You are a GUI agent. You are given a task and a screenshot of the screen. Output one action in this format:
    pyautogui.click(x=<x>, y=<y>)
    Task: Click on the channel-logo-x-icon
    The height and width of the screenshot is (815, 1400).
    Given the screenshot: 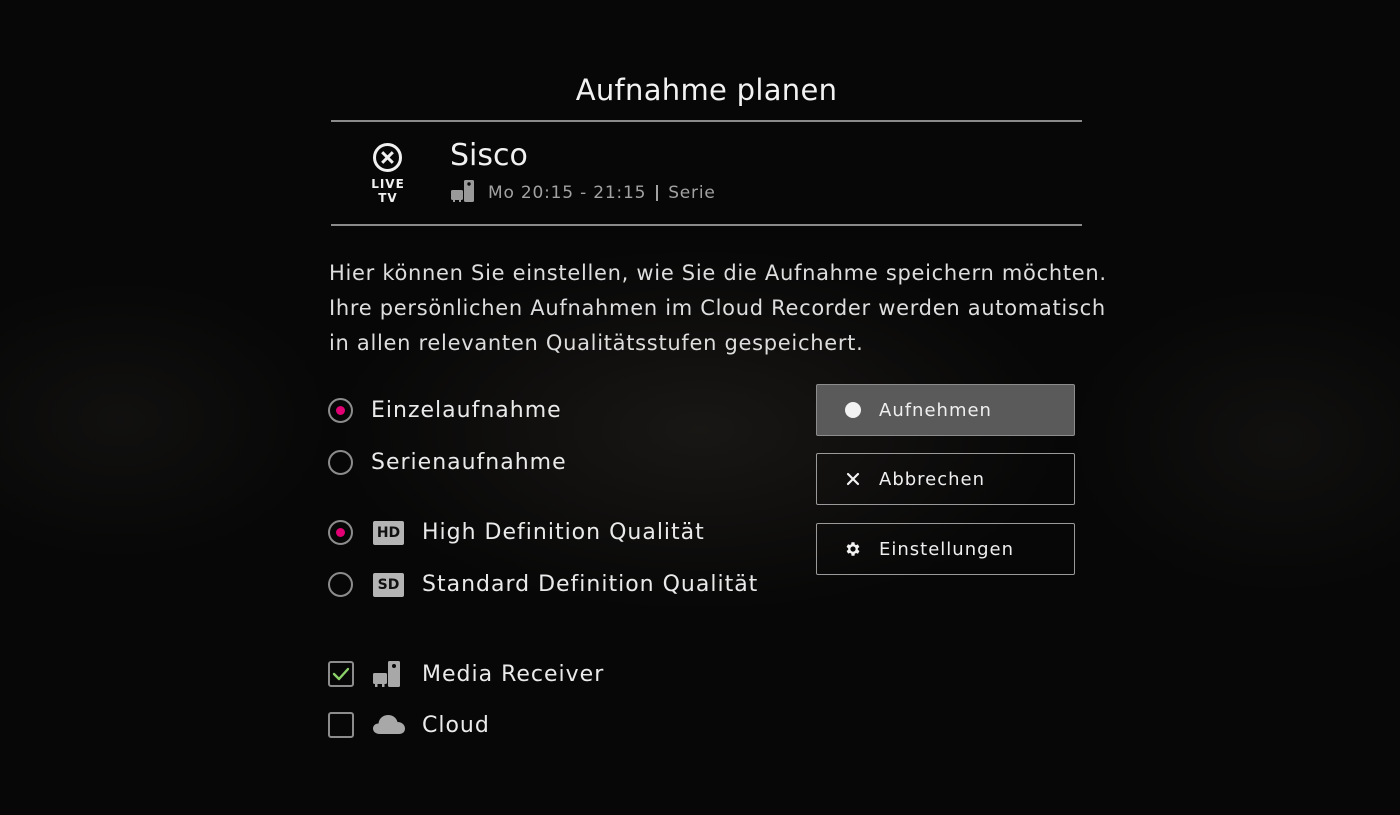 What is the action you would take?
    pyautogui.click(x=387, y=157)
    